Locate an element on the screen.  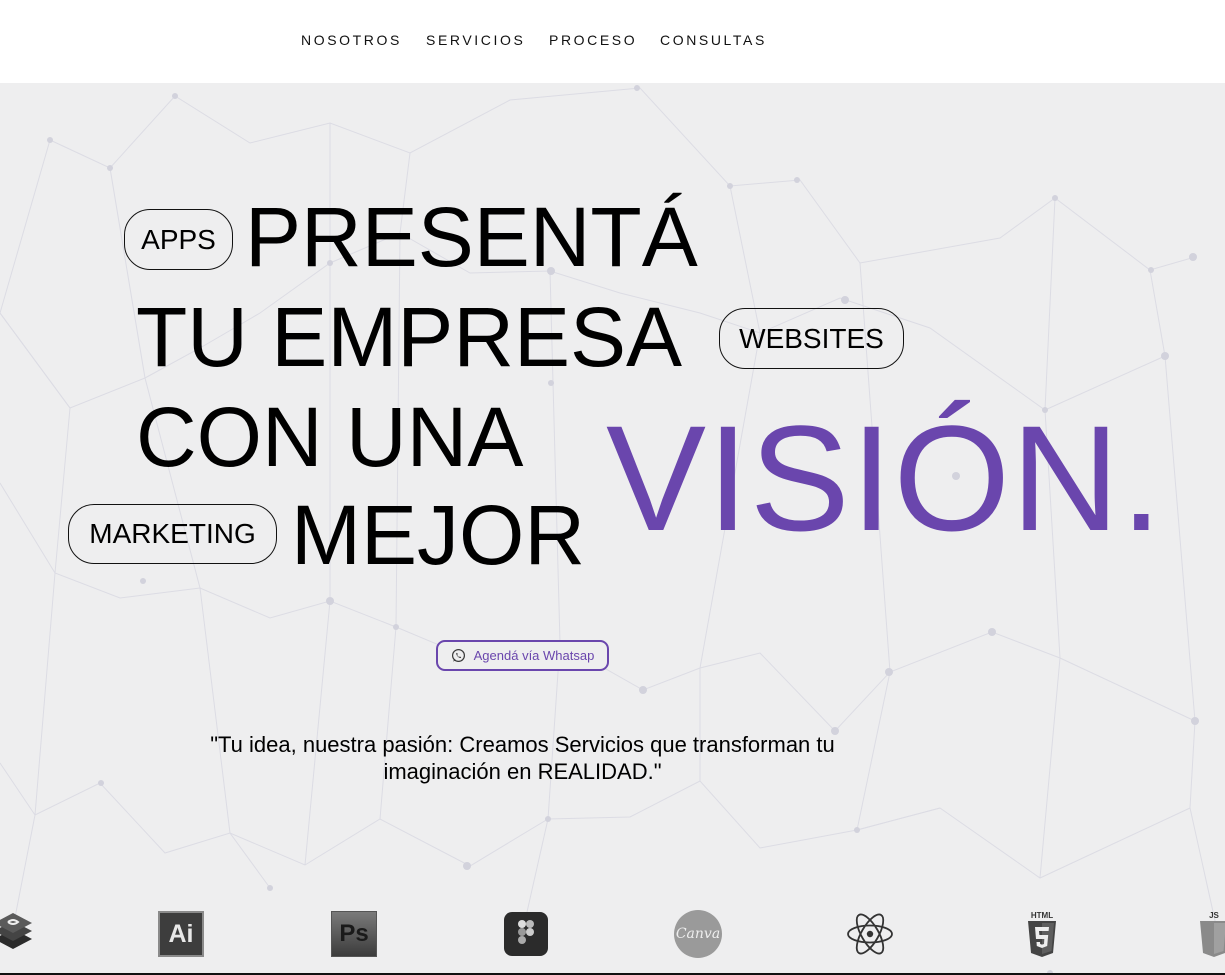
nav-link-servicios: SERVICIOS is located at coordinates (475, 40).